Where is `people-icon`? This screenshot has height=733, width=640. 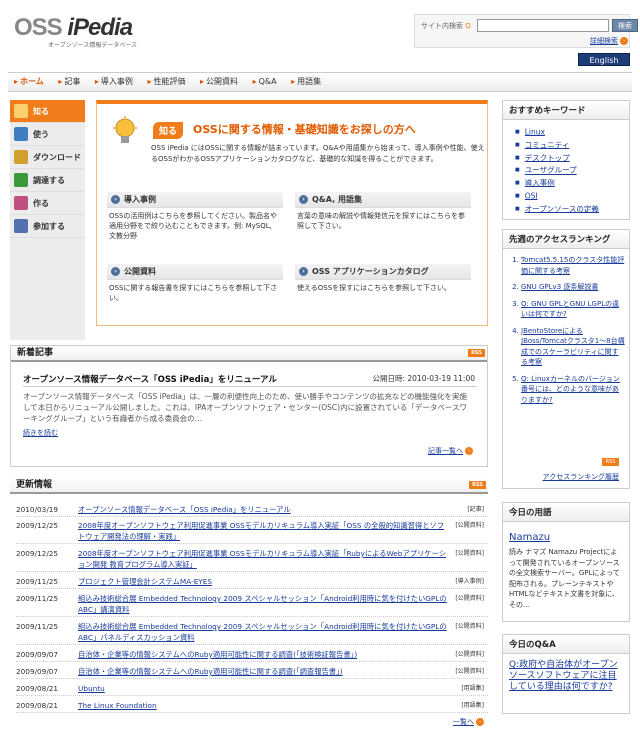 people-icon is located at coordinates (21, 226).